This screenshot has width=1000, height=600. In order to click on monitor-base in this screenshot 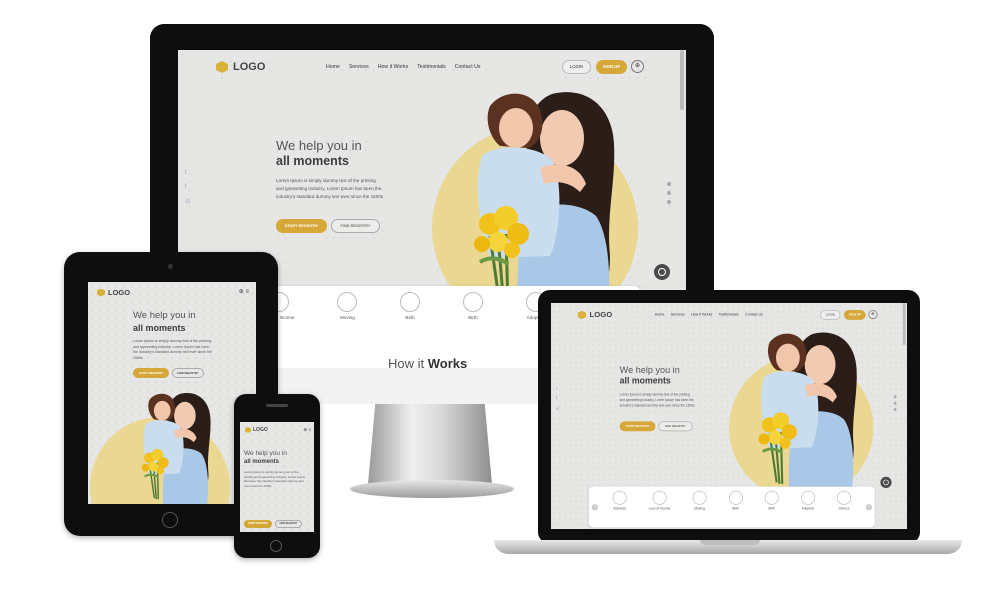, I will do `click(432, 489)`.